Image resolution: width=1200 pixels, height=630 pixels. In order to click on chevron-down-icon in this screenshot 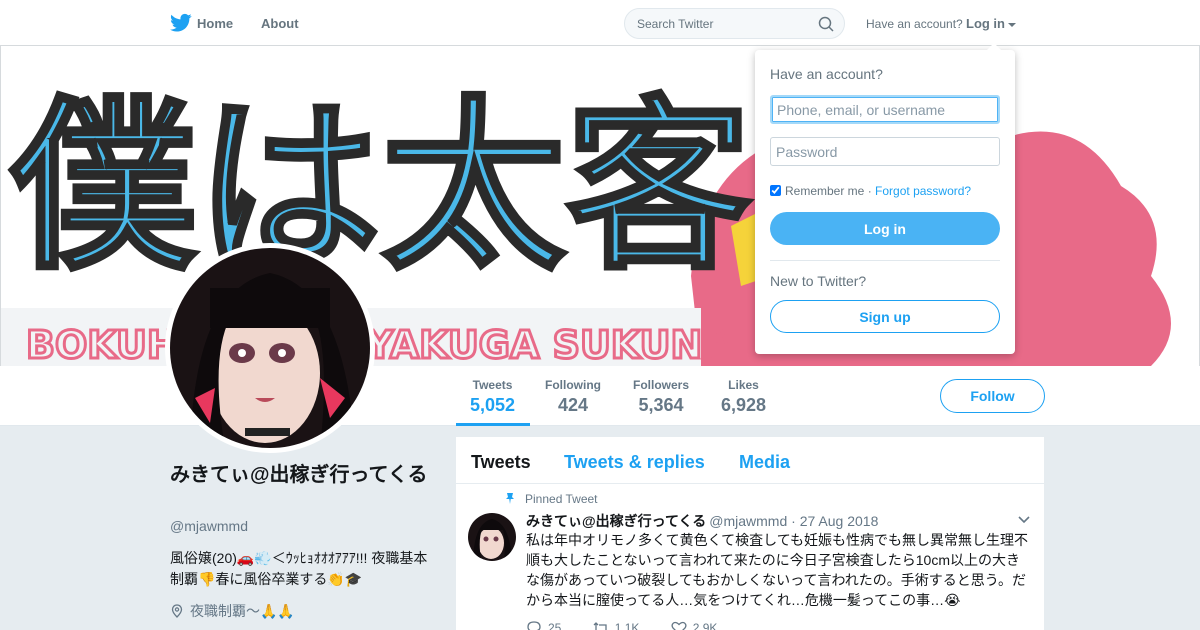, I will do `click(1024, 520)`.